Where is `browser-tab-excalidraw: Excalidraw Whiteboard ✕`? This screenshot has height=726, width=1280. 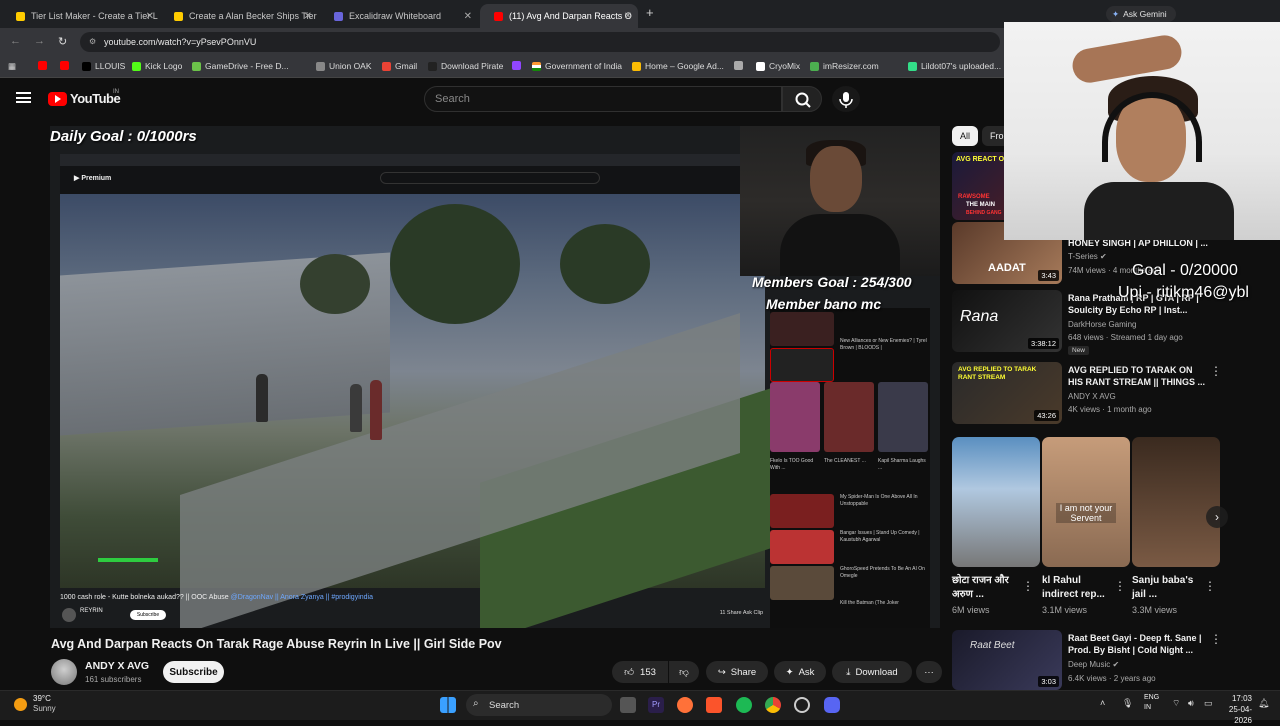 browser-tab-excalidraw: Excalidraw Whiteboard ✕ is located at coordinates (399, 16).